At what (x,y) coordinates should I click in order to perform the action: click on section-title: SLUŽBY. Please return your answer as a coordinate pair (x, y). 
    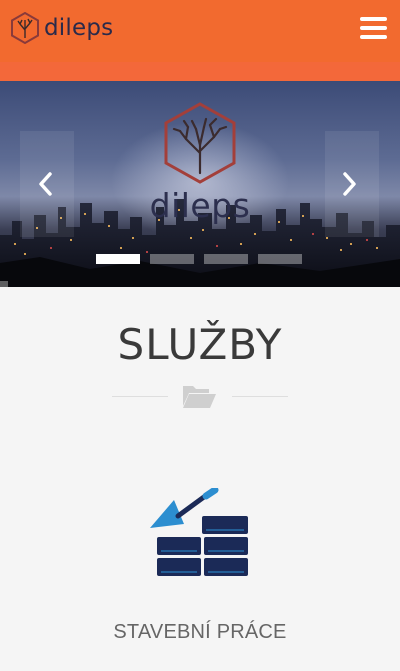
    Looking at the image, I should click on (200, 344).